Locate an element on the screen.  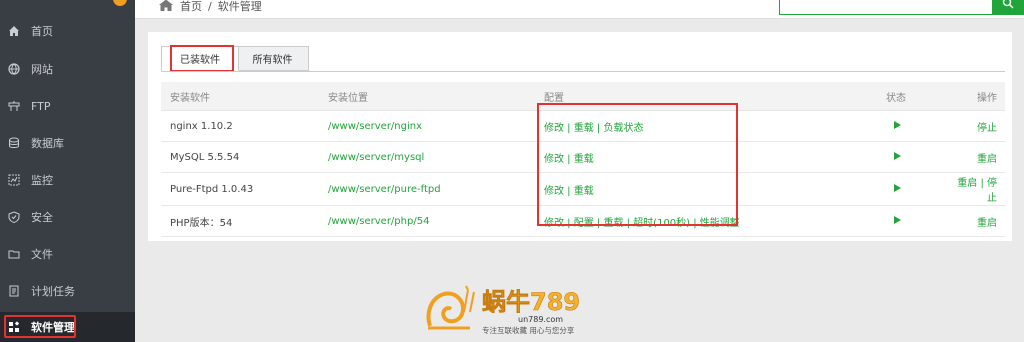
search-input is located at coordinates (886, 7).